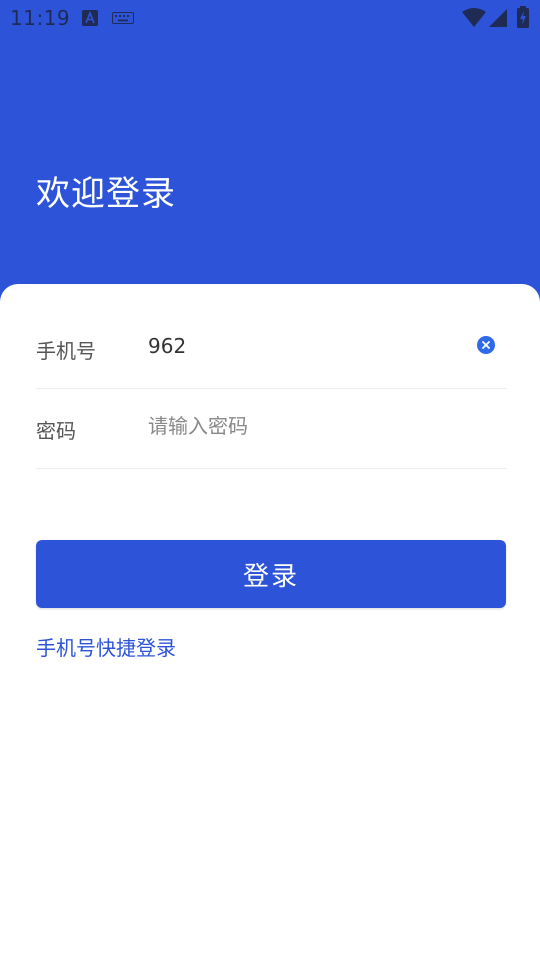  Describe the element at coordinates (308, 346) in the screenshot. I see `phone-input` at that location.